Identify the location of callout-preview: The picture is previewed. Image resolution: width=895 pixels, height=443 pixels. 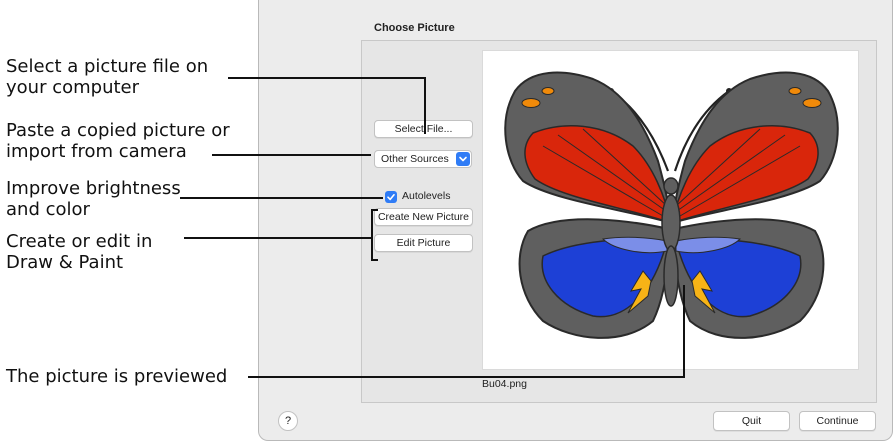
(116, 376).